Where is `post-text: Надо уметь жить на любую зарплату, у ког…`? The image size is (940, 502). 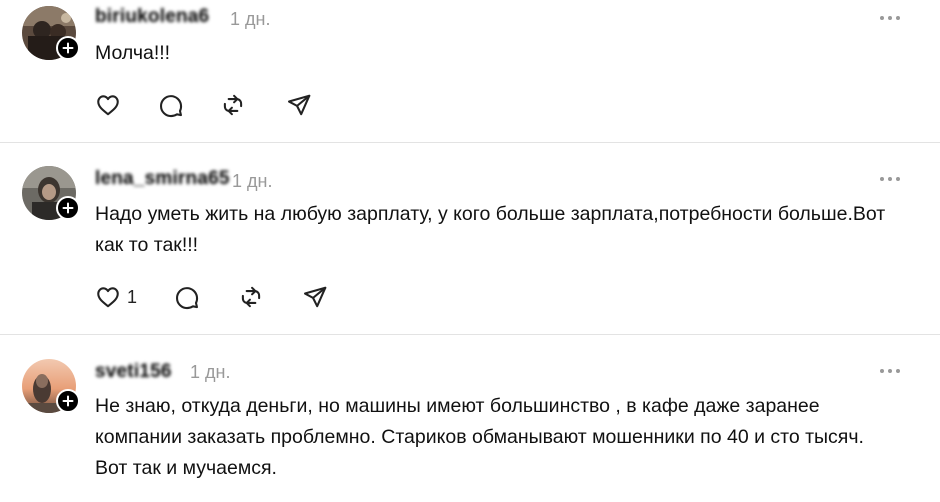 post-text: Надо уметь жить на любую зарплату, у ког… is located at coordinates (490, 229).